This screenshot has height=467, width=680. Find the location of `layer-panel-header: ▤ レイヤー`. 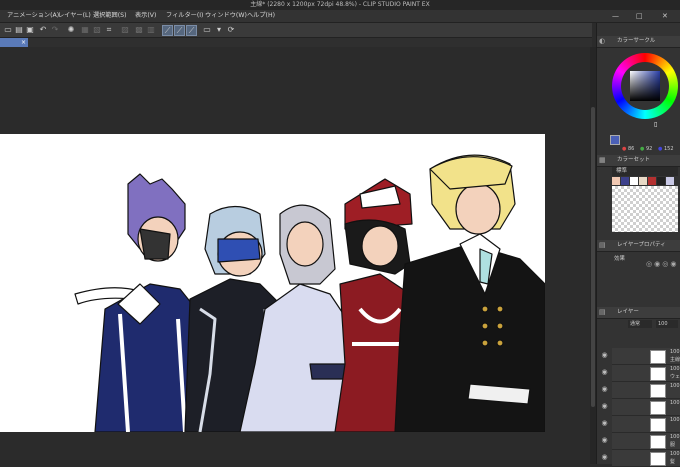

layer-panel-header: ▤ レイヤー is located at coordinates (638, 313).